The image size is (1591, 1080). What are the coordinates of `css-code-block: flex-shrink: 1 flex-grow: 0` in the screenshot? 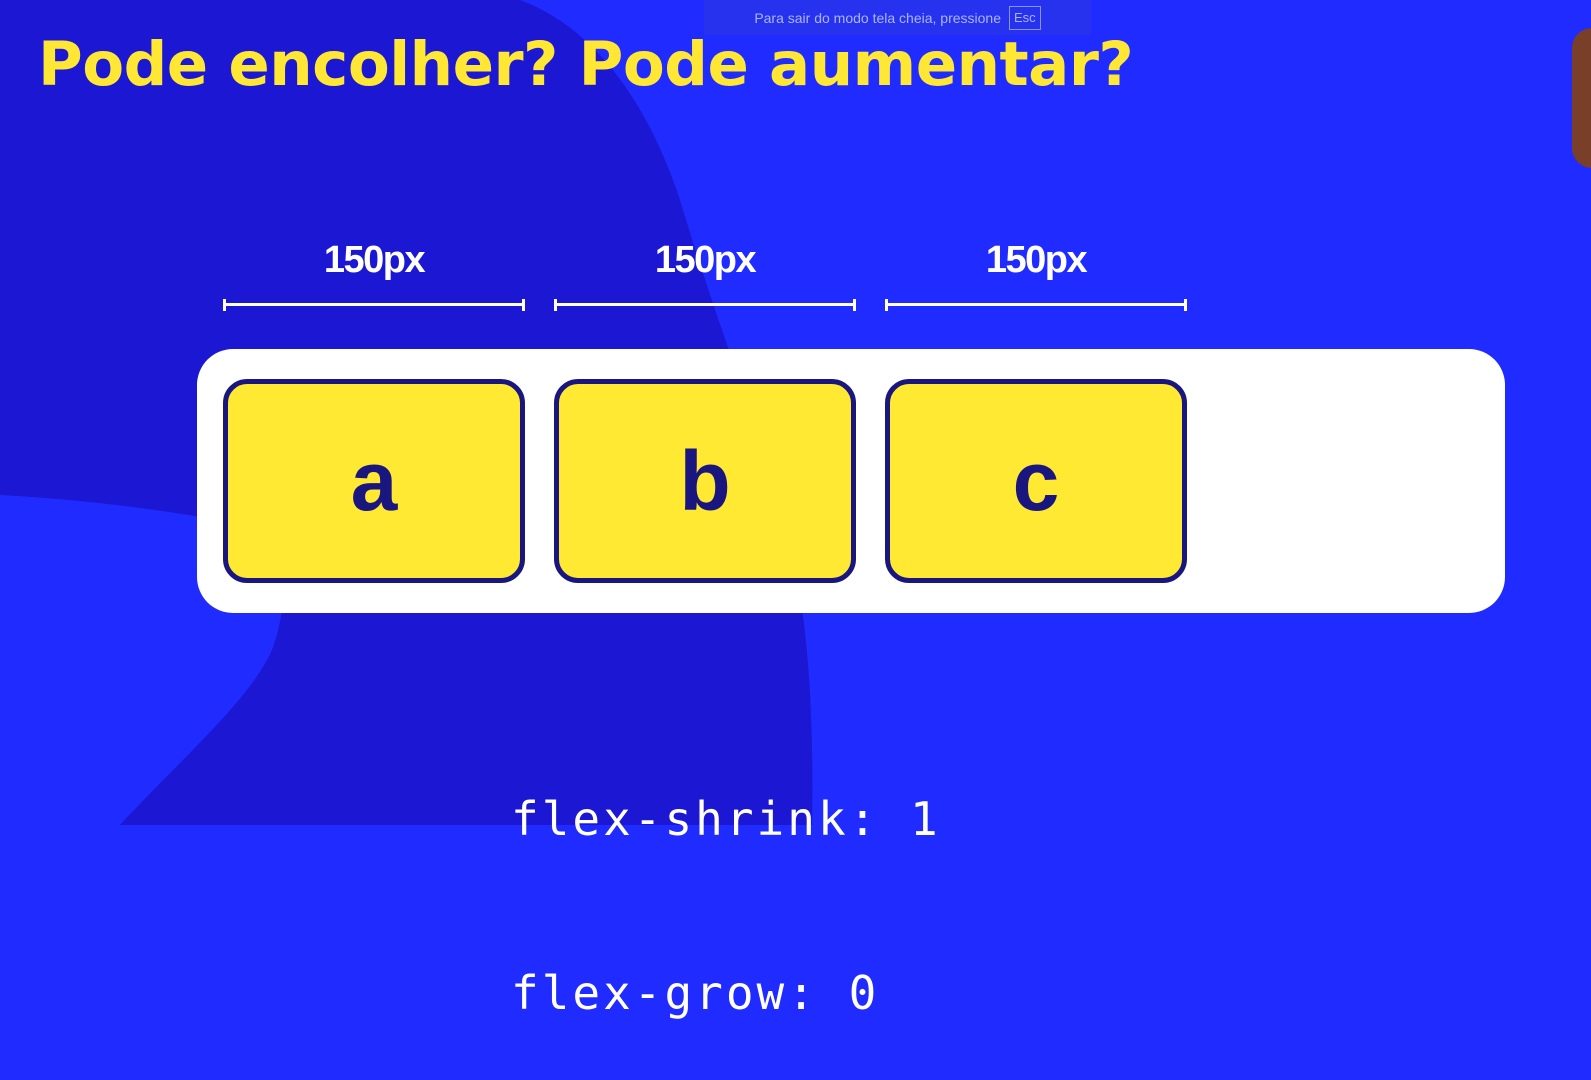 It's located at (726, 877).